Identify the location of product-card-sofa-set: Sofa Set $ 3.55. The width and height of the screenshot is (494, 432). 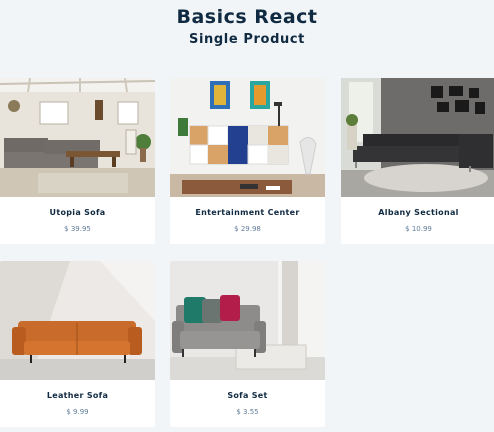
(247, 344).